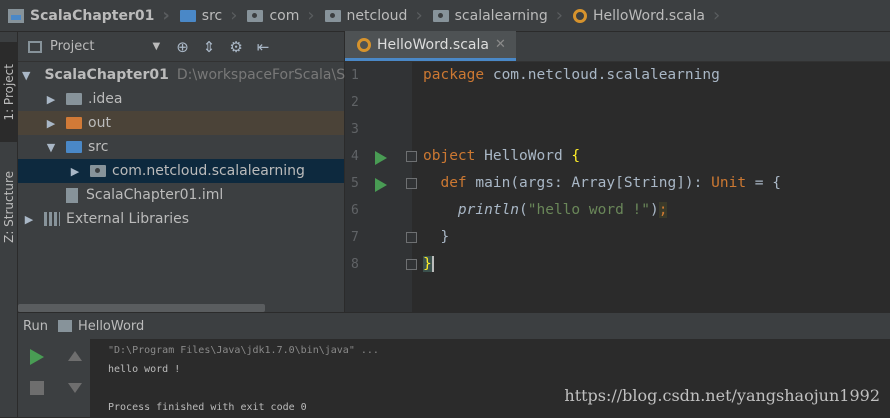 The image size is (890, 418). I want to click on tree-item-libraries: ▶ External Libraries, so click(181, 219).